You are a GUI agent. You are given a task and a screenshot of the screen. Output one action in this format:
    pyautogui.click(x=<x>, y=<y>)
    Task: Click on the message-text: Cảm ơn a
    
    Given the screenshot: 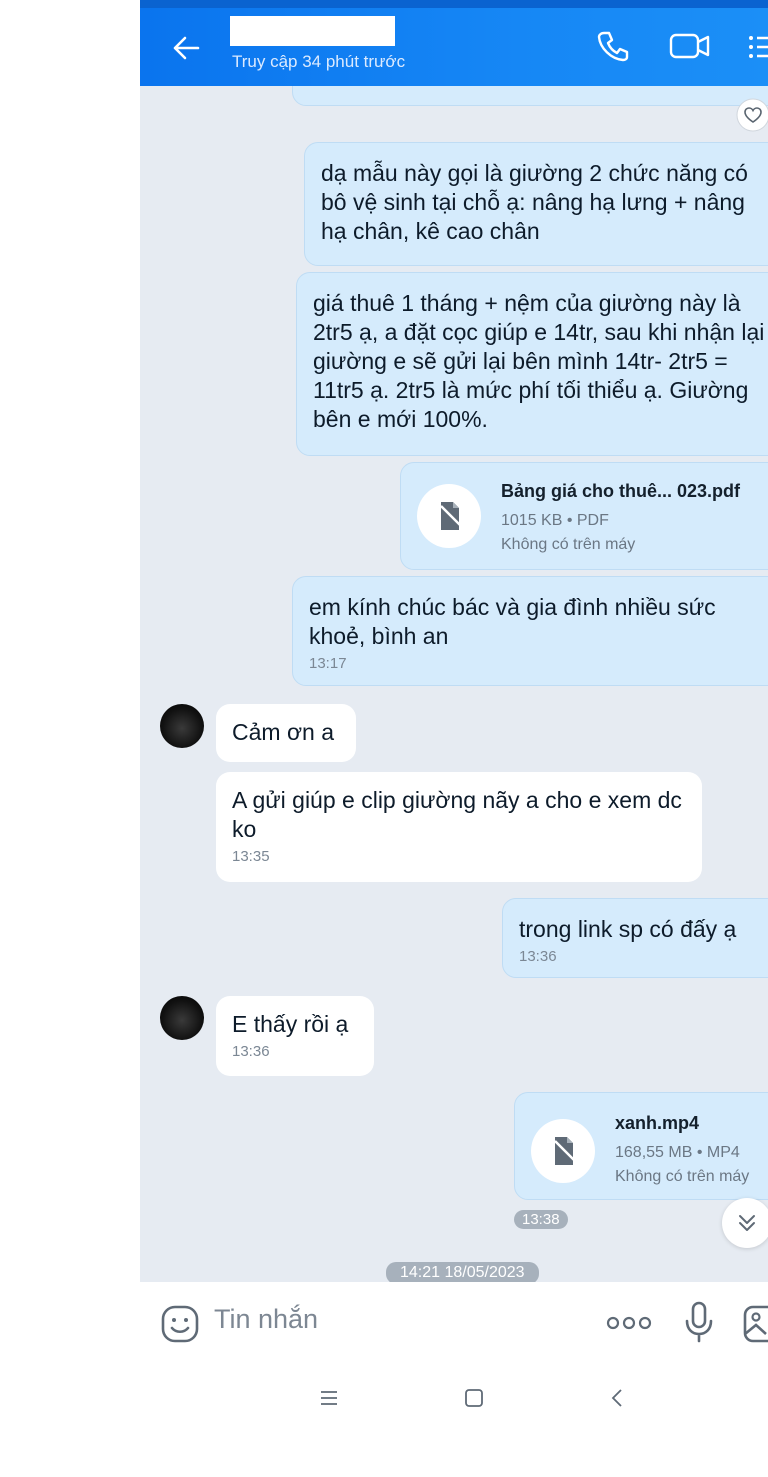 What is the action you would take?
    pyautogui.click(x=283, y=732)
    